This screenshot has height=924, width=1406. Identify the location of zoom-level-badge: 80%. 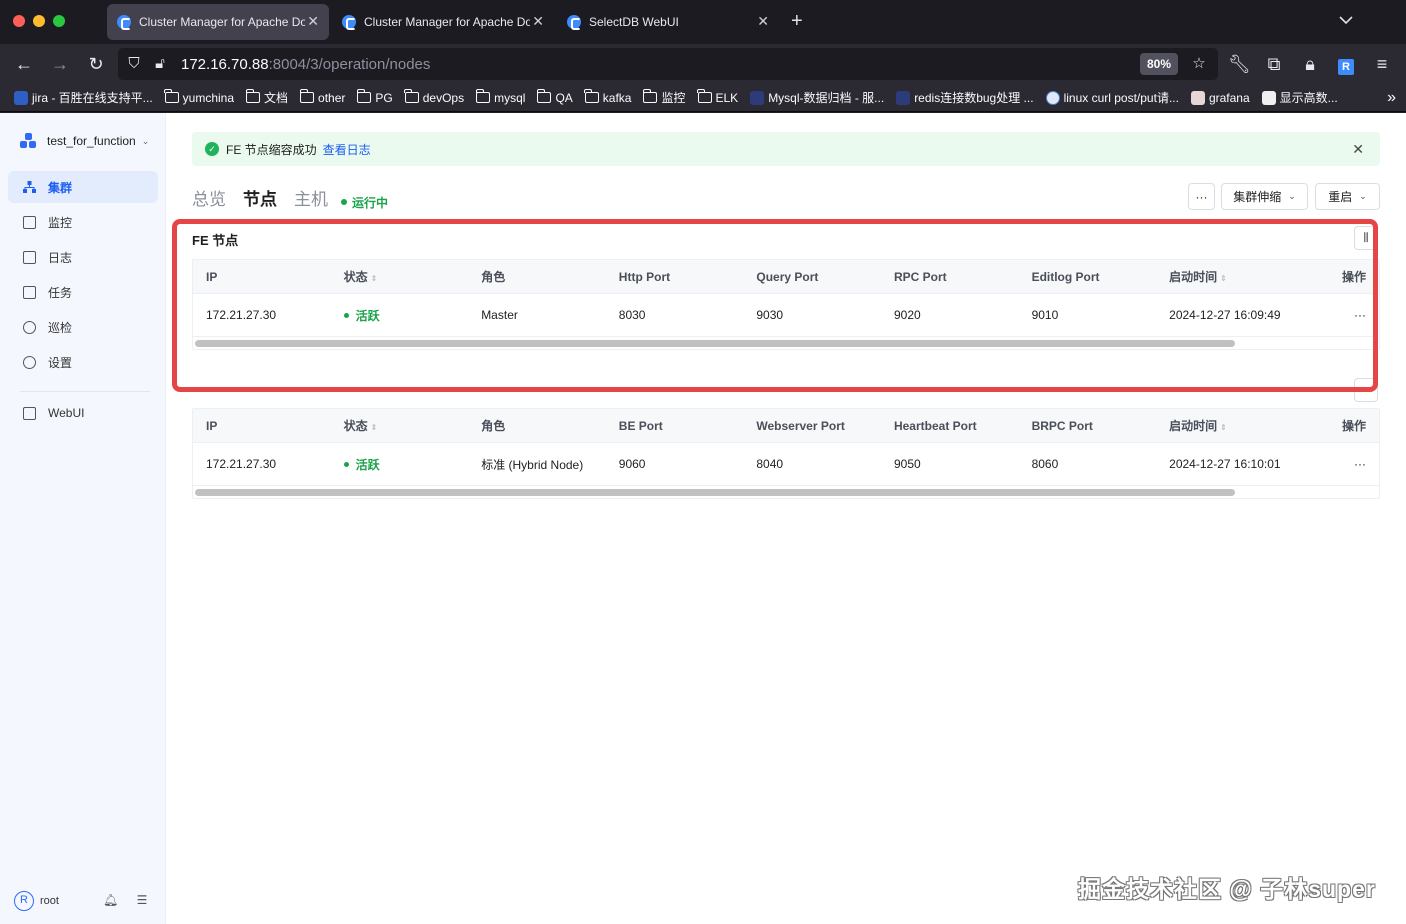
(1159, 64).